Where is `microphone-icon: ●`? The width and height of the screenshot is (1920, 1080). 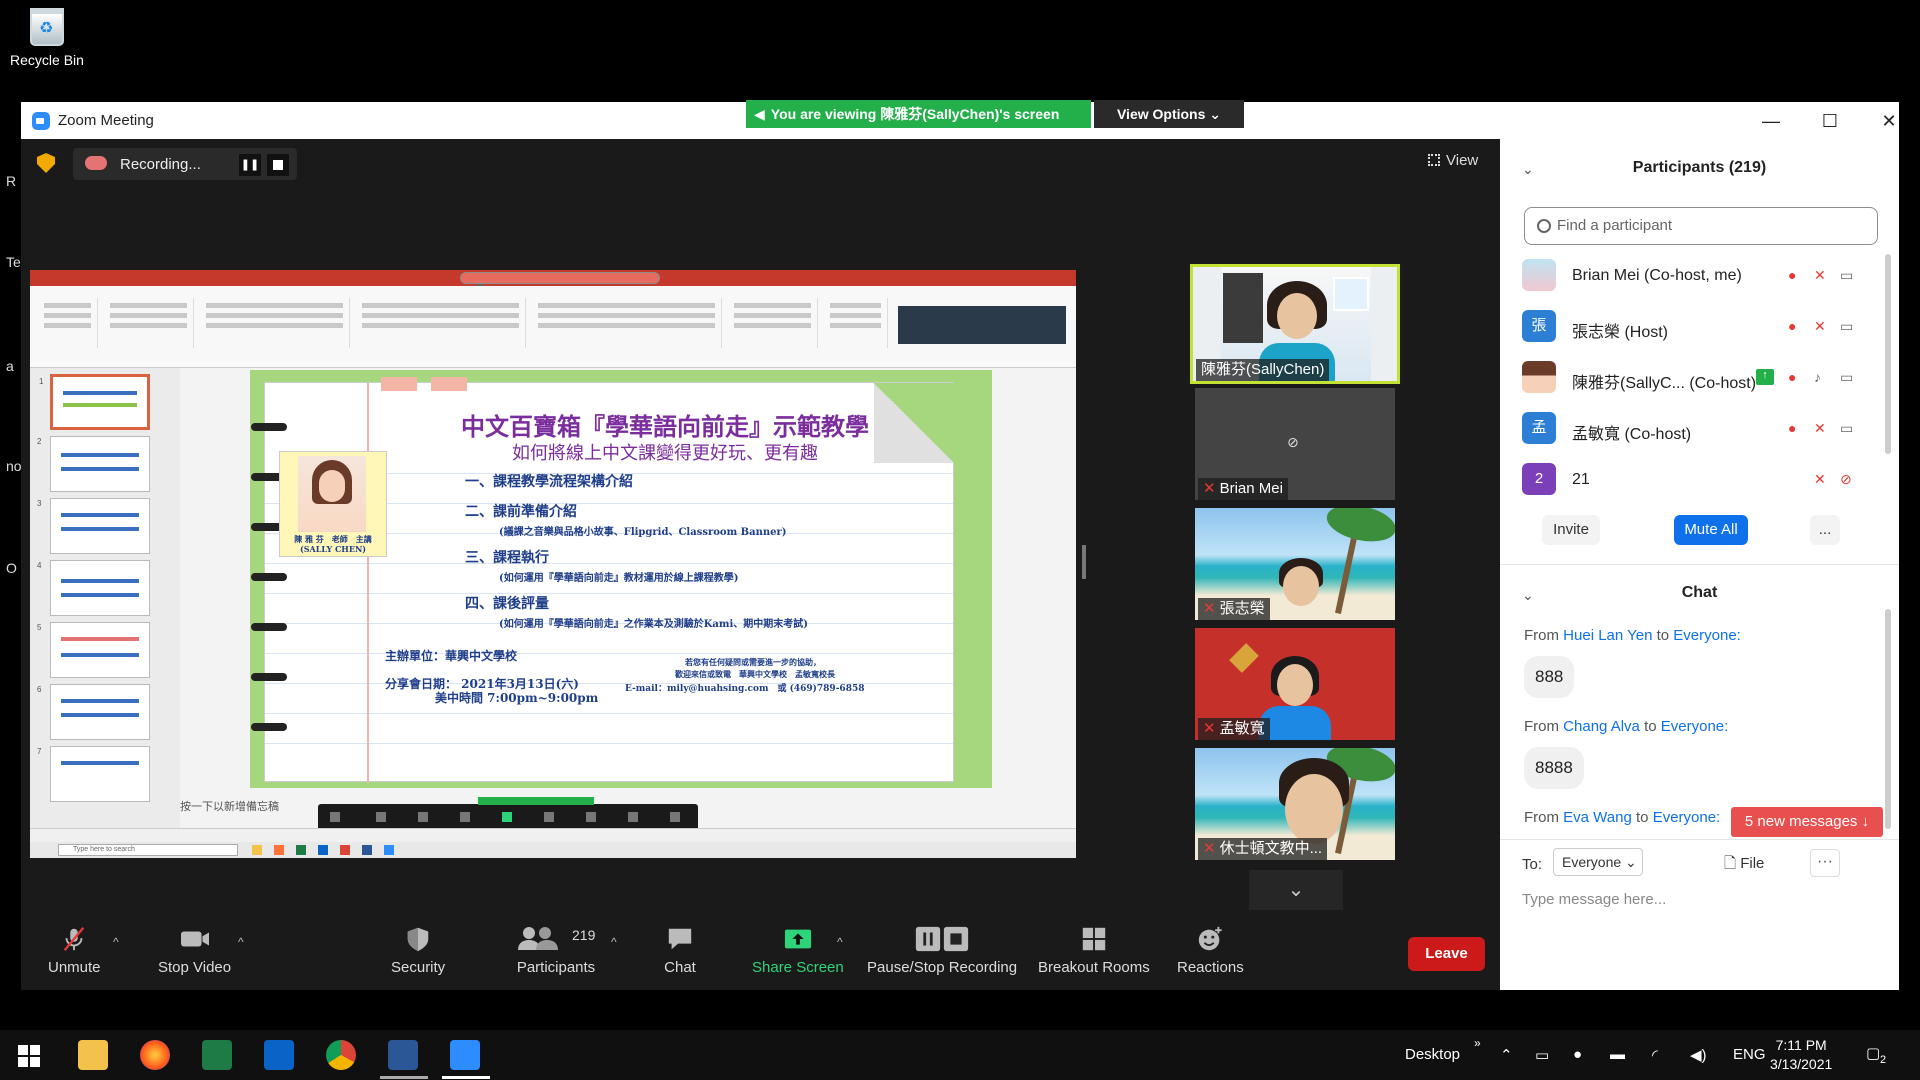
microphone-icon: ● is located at coordinates (1577, 1054).